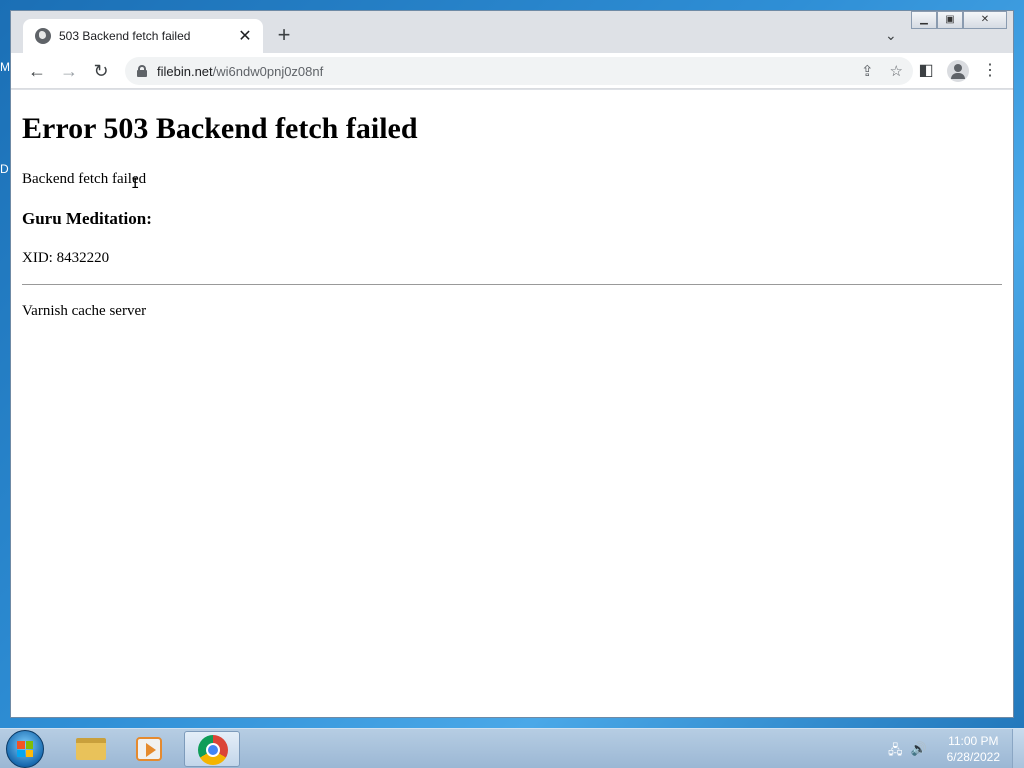 This screenshot has height=768, width=1024. I want to click on share-icon: ⇪, so click(867, 71).